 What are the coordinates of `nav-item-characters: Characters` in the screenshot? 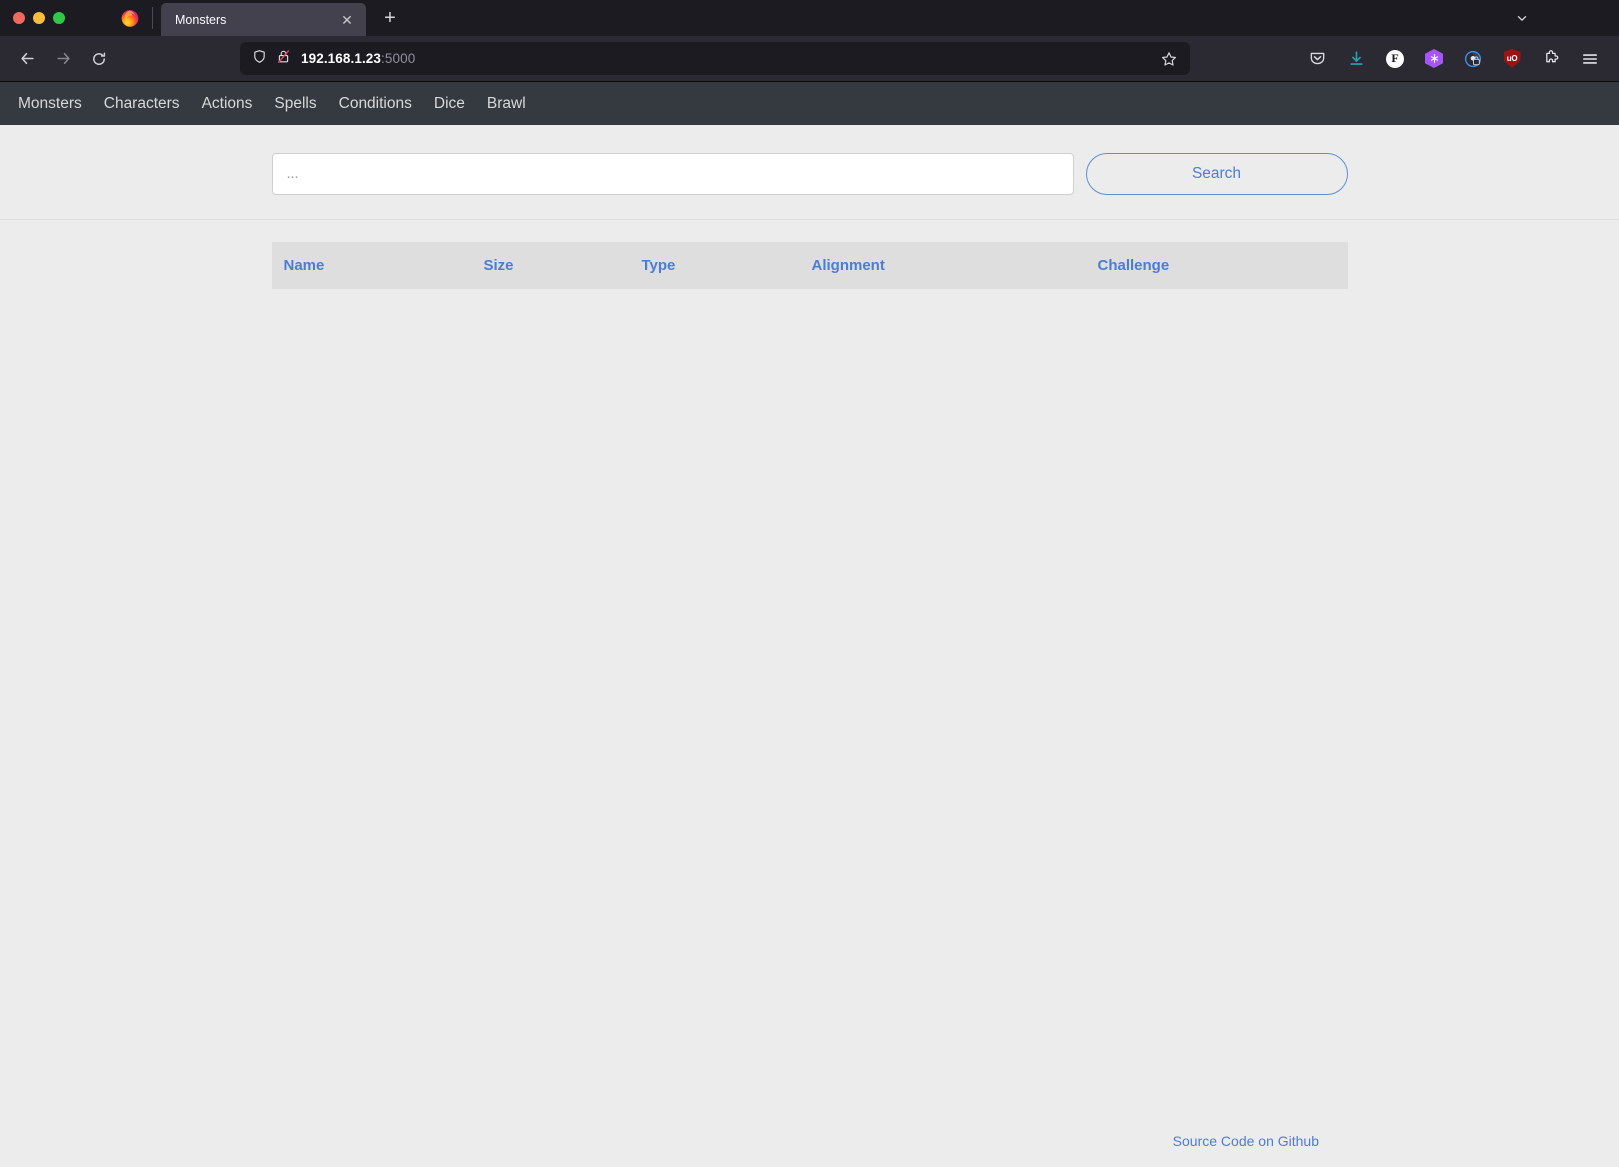 It's located at (142, 104).